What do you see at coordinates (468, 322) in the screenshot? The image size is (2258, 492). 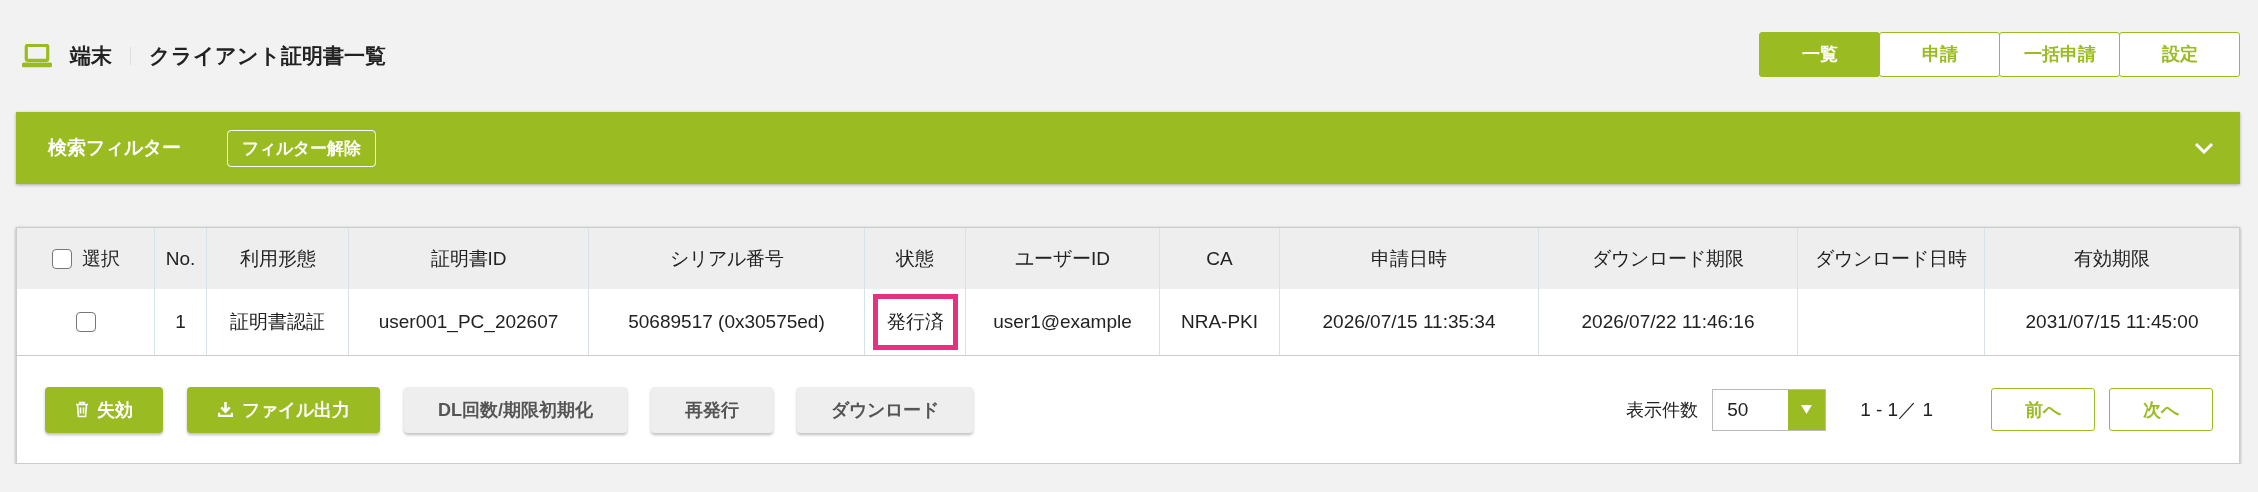 I see `table-cell-text: user001_PC_202607` at bounding box center [468, 322].